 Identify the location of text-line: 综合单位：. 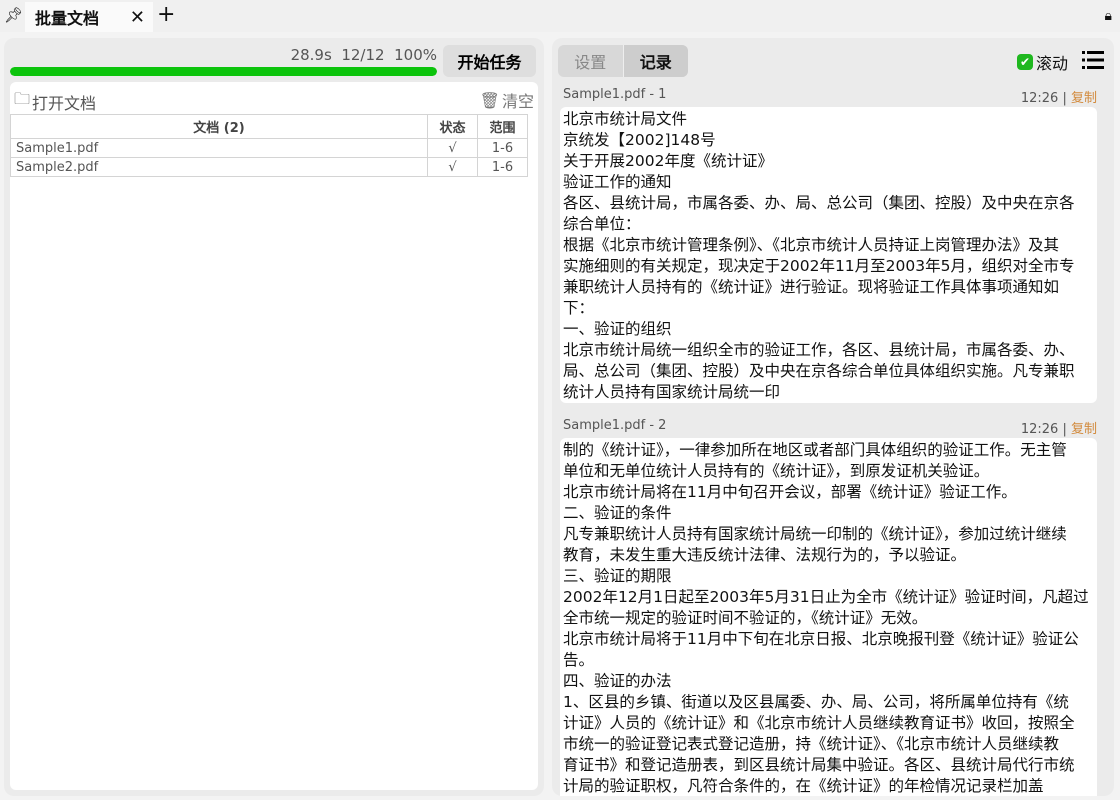
(602, 224).